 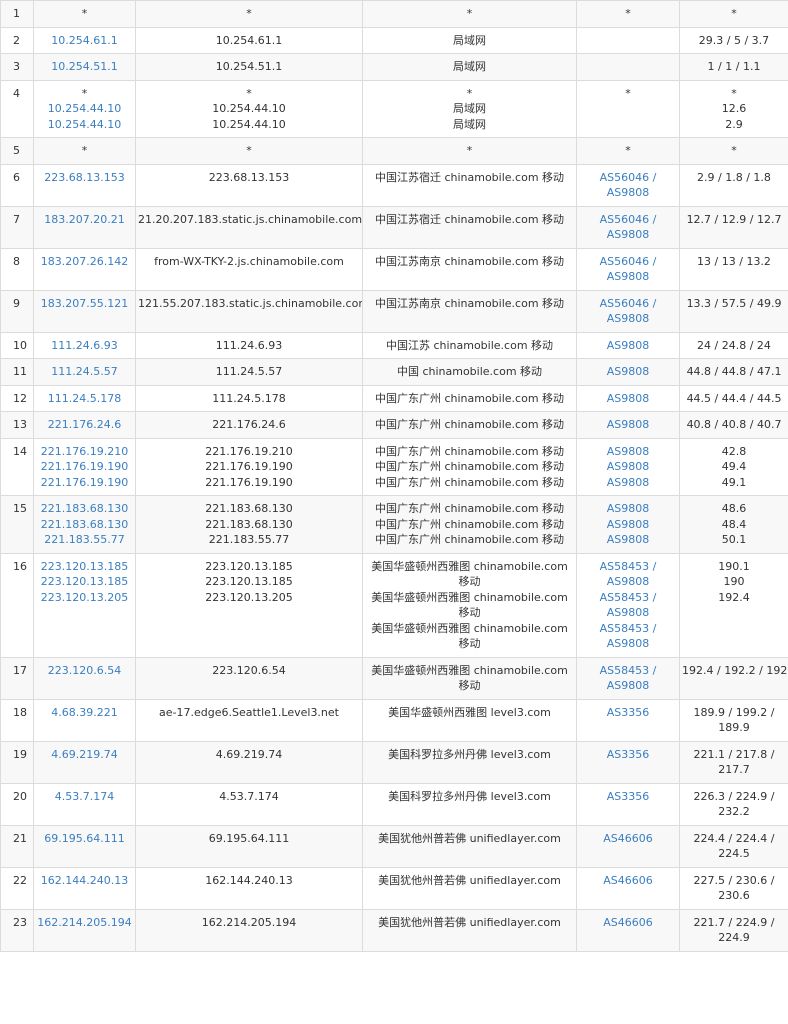 I want to click on ip-link: 111.24.5.178, so click(x=84, y=399).